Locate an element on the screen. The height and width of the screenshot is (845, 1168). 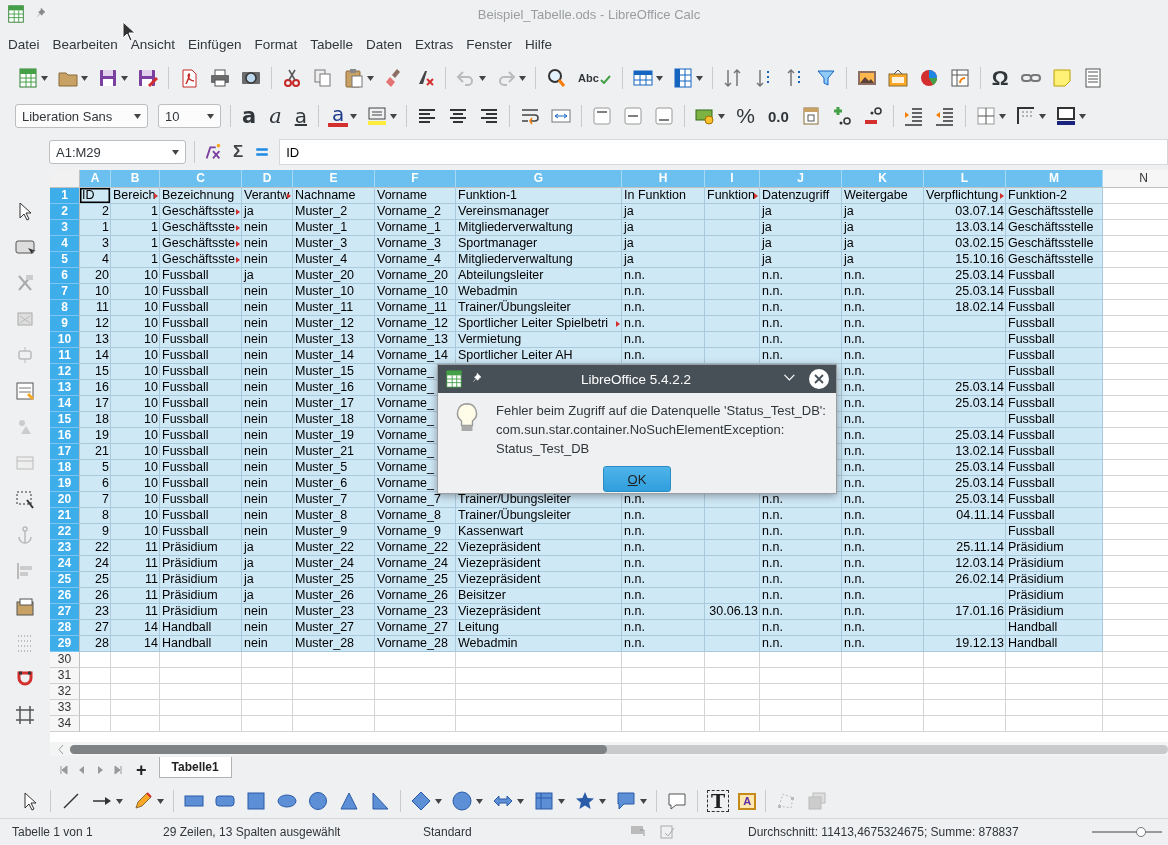
font-color-button: a is located at coordinates (338, 116).